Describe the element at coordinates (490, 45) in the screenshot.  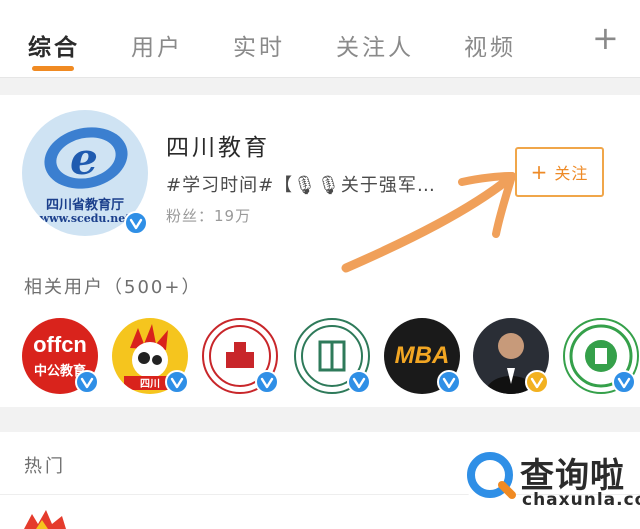
I see `tab-video: 视频` at that location.